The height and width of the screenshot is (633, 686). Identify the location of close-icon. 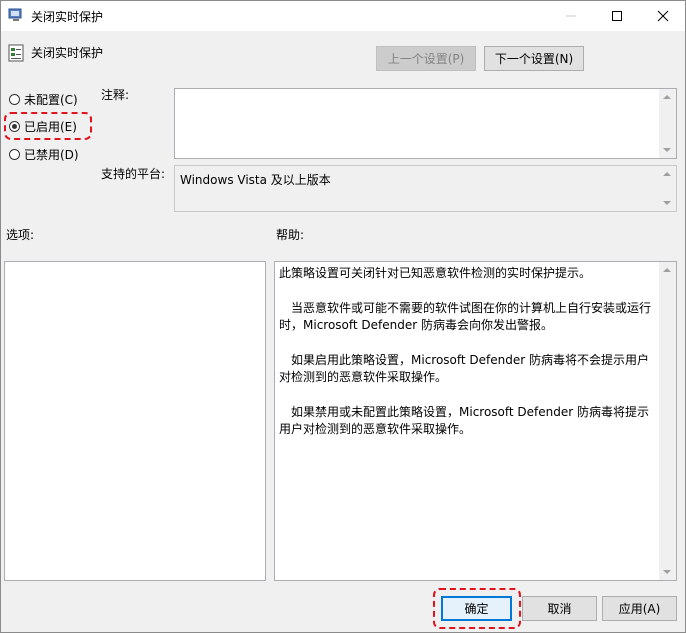
(663, 15).